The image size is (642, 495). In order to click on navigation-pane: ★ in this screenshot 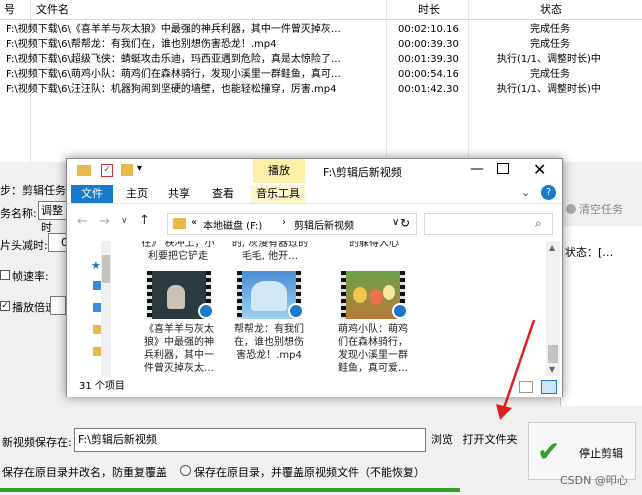, I will do `click(99, 308)`.